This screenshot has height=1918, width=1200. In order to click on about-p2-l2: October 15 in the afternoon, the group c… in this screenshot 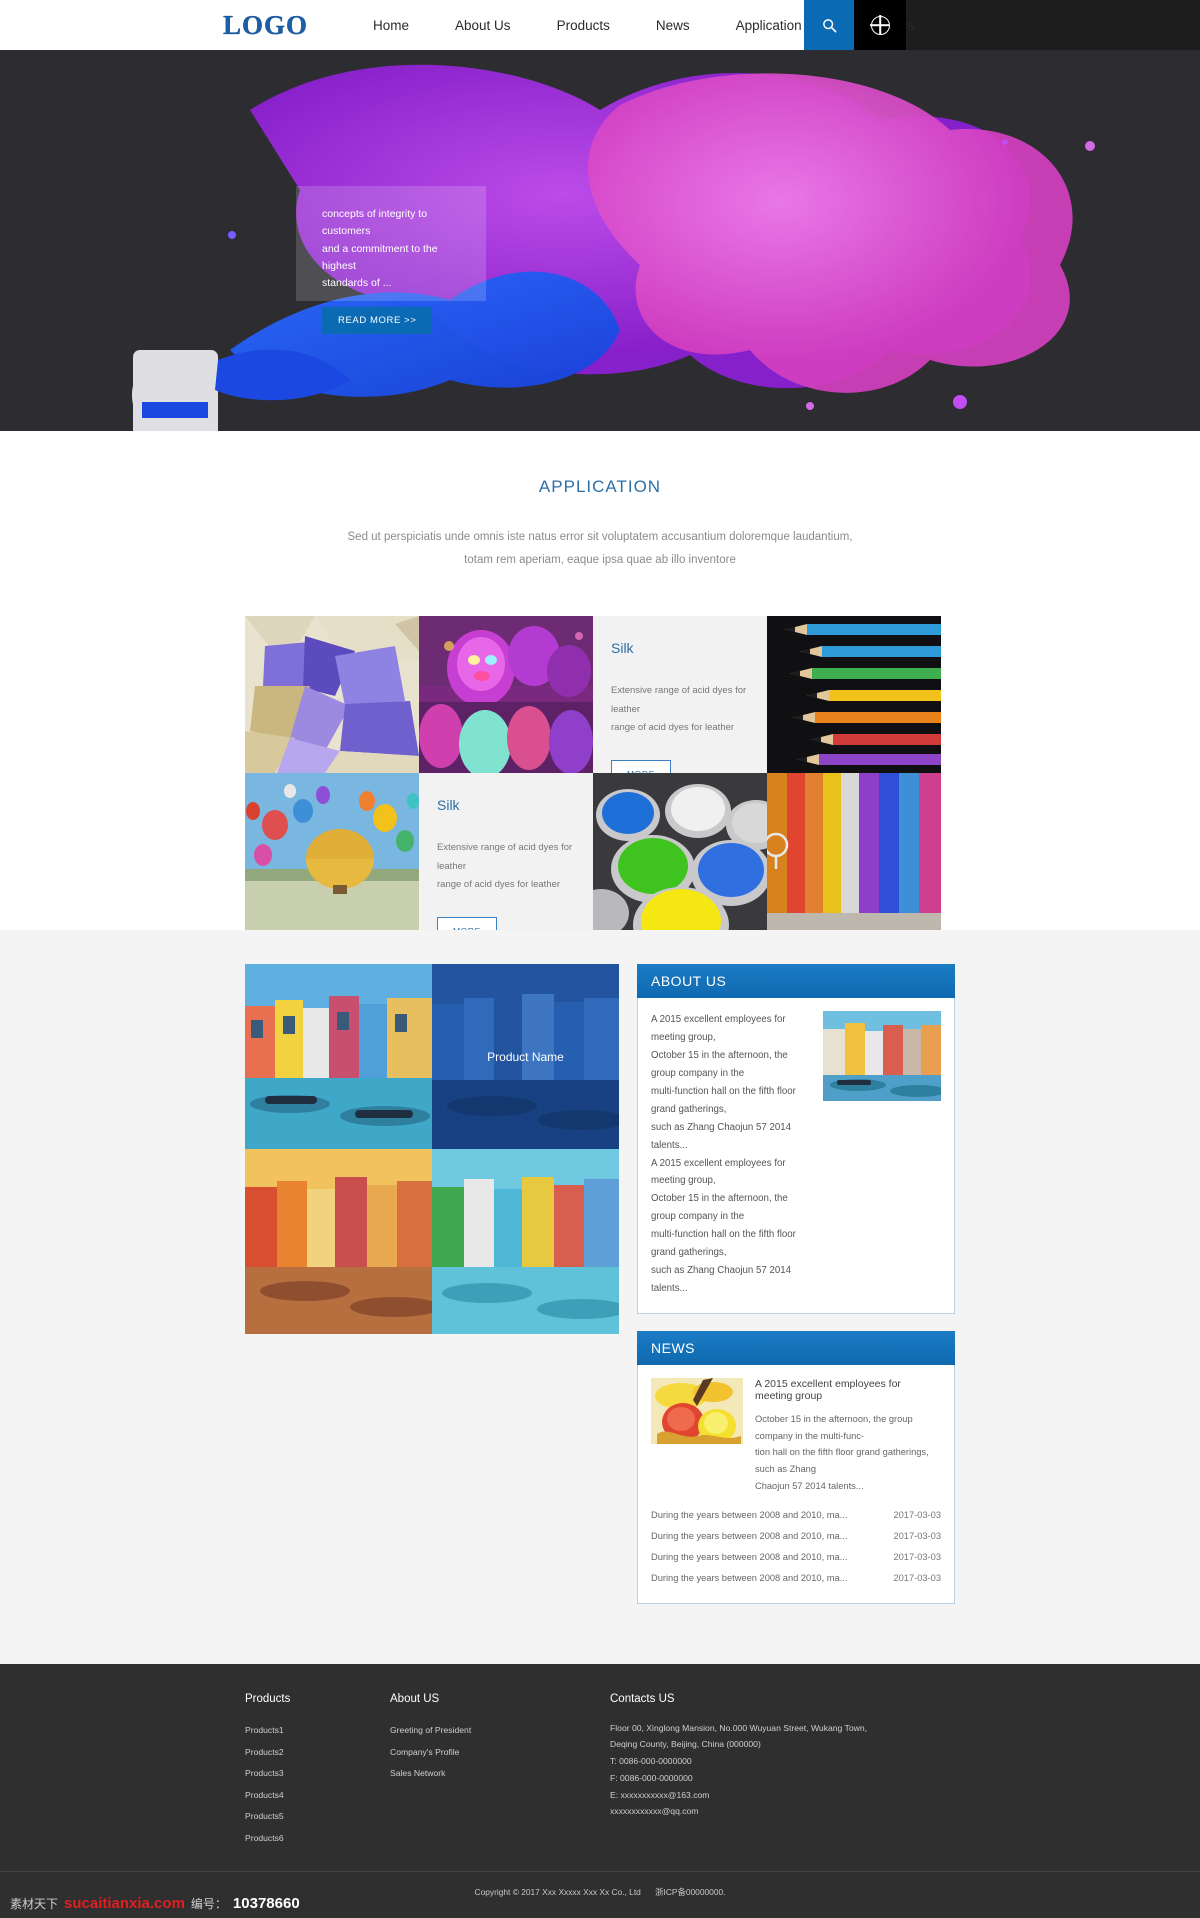, I will do `click(719, 1208)`.